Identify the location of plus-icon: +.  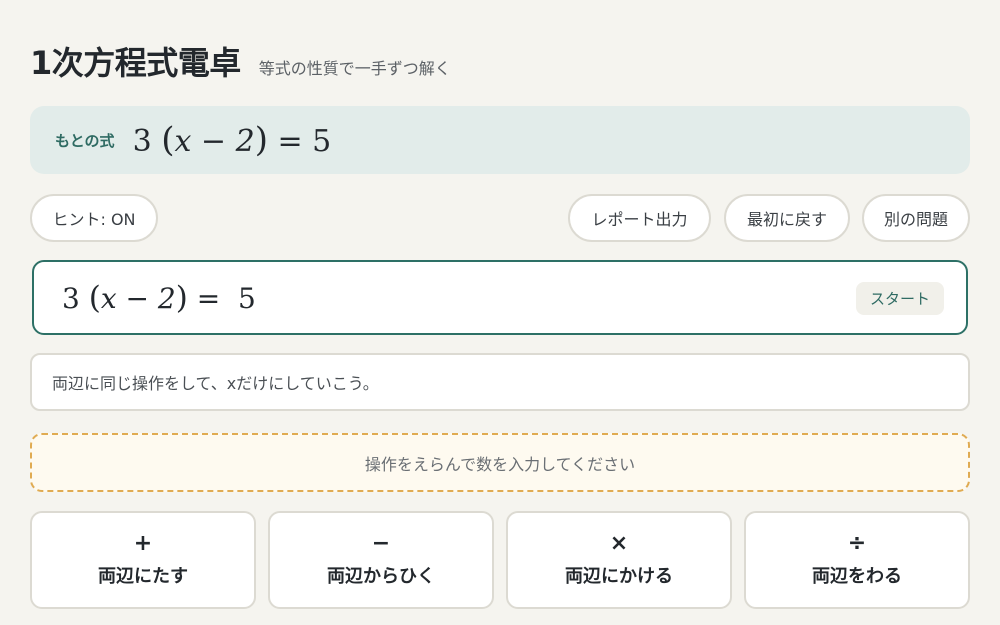
(143, 543).